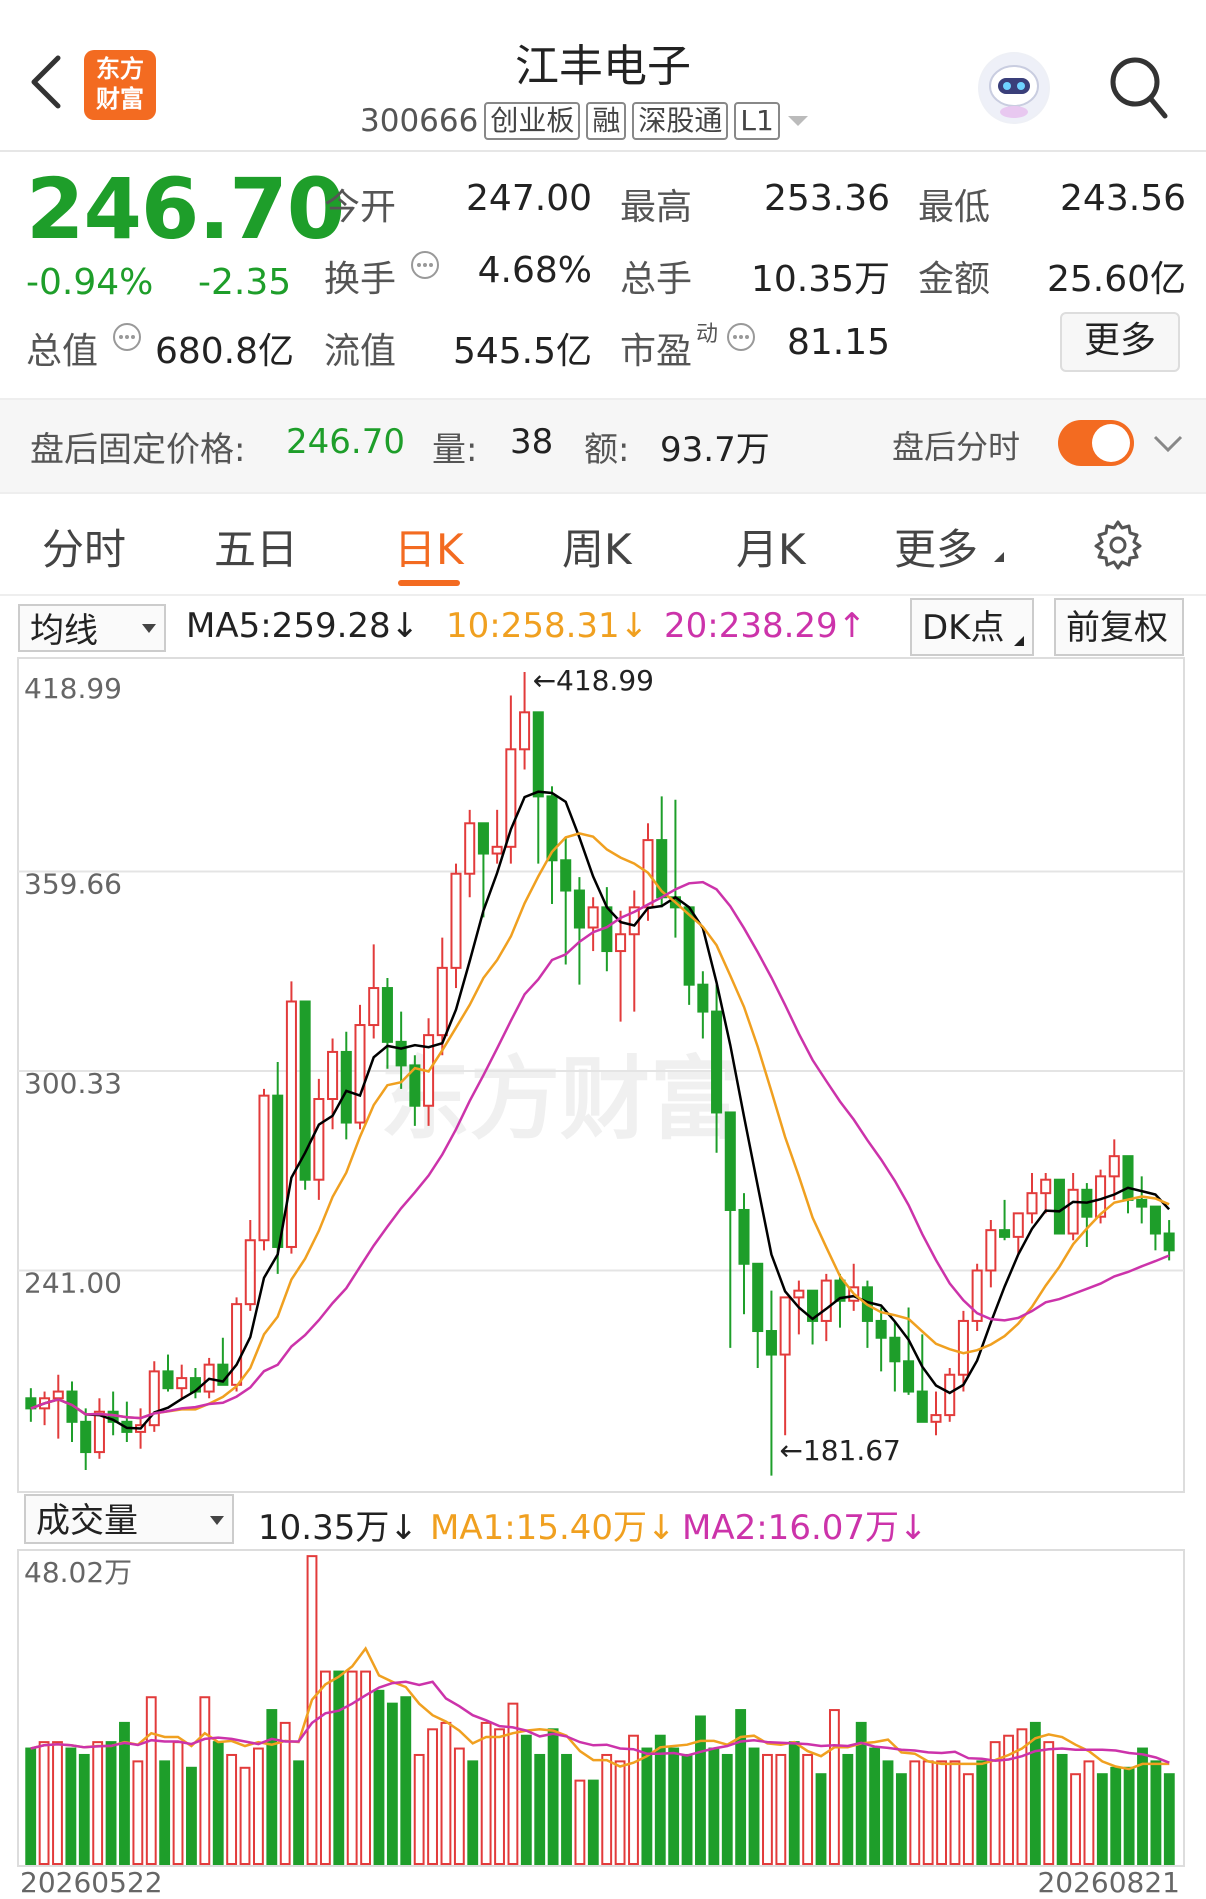 The image size is (1206, 1899). What do you see at coordinates (345, 442) in the screenshot?
I see `after-hours-price: 246.70` at bounding box center [345, 442].